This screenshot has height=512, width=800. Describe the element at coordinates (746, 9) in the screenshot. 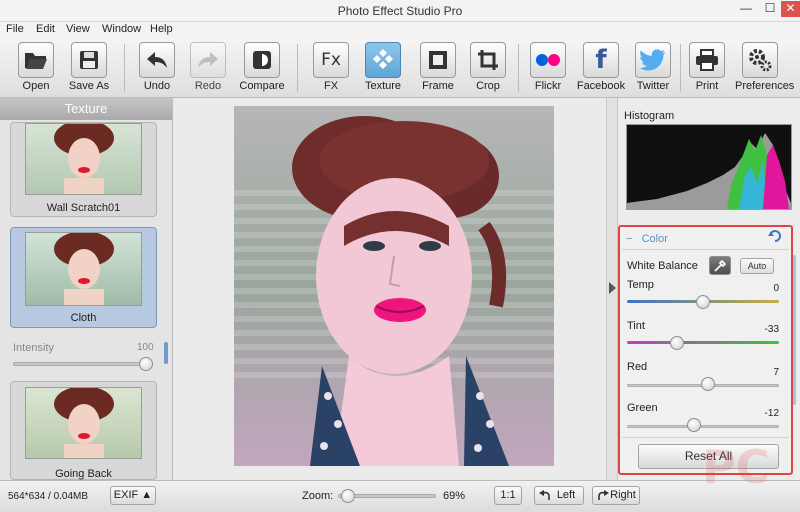

I see `minimize-button: —` at that location.